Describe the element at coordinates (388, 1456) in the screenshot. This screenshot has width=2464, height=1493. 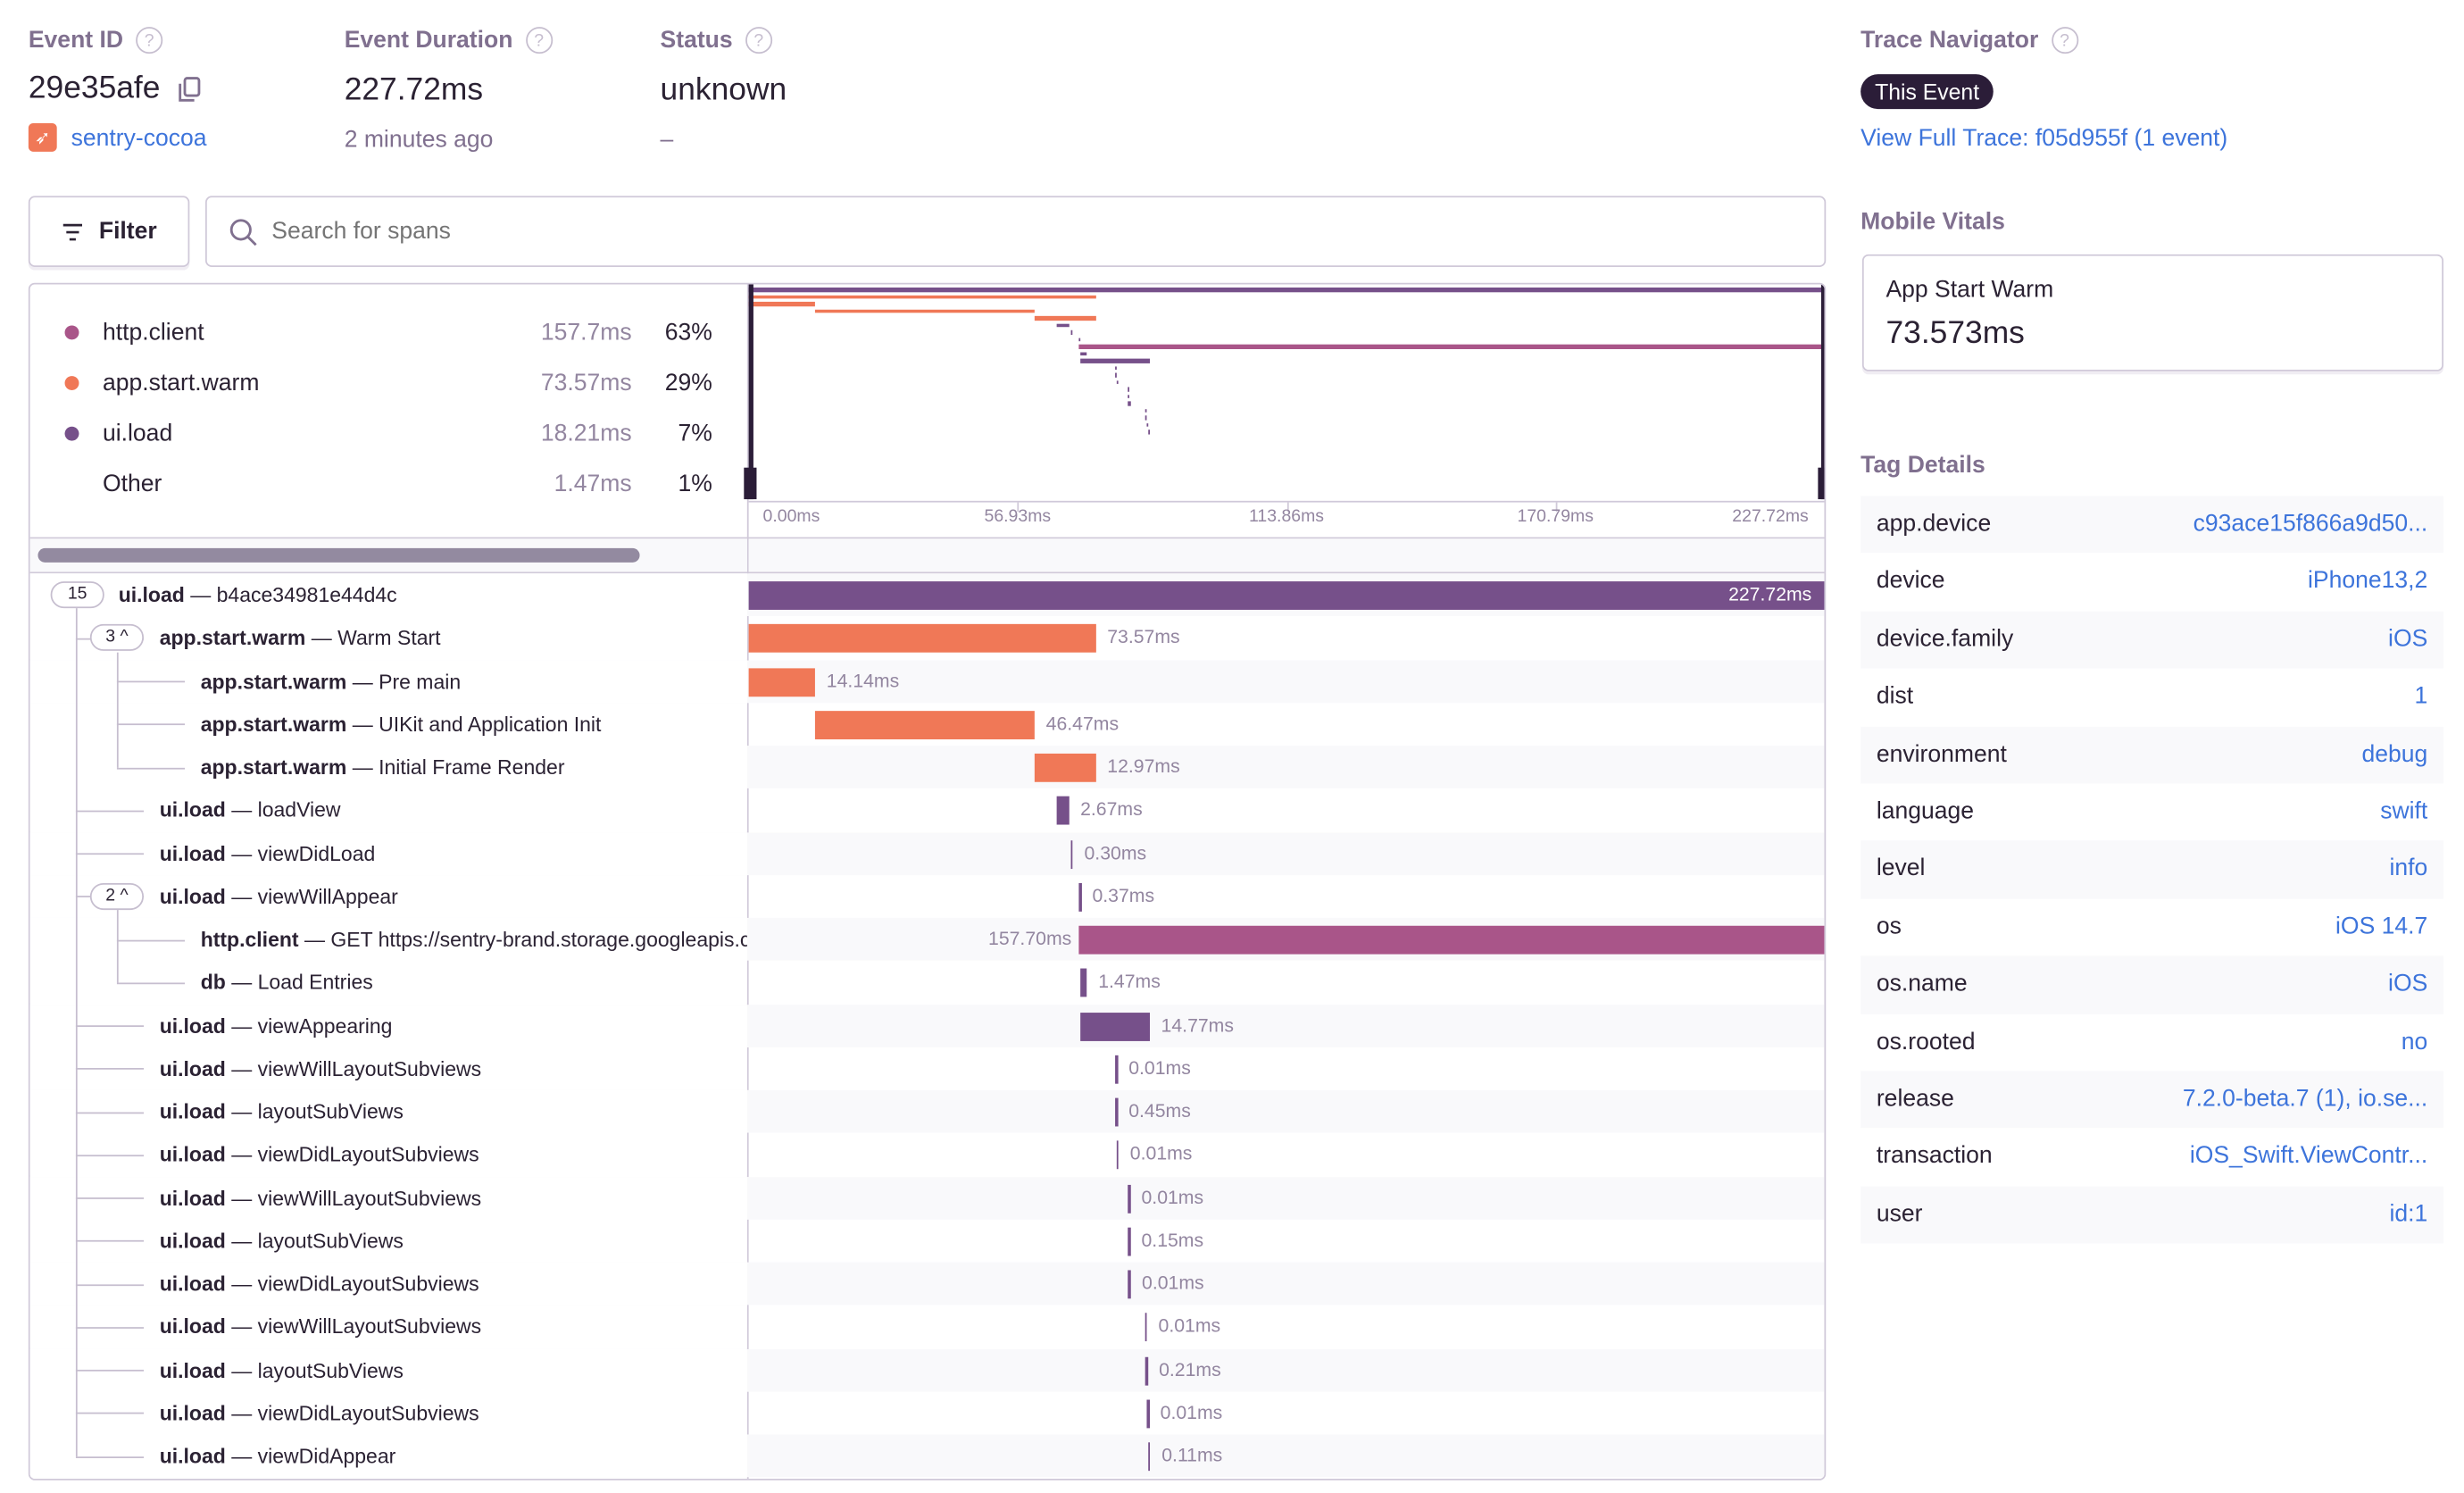
I see `span-tree-cell: ui.load — viewDidAppear` at that location.